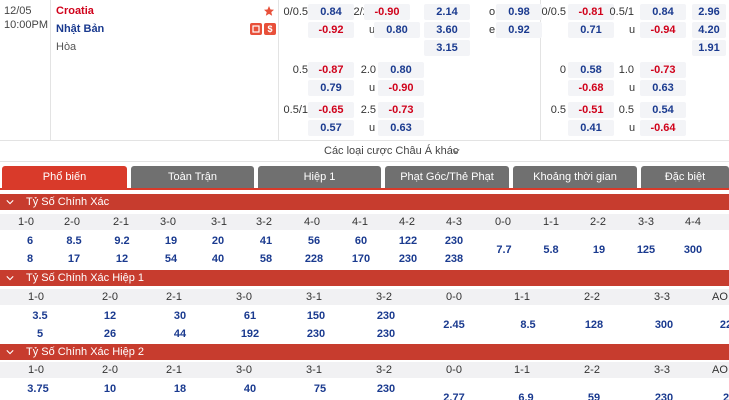 Image resolution: width=729 pixels, height=400 pixels. I want to click on h1-hdp-away-odds: 0.71, so click(591, 30).